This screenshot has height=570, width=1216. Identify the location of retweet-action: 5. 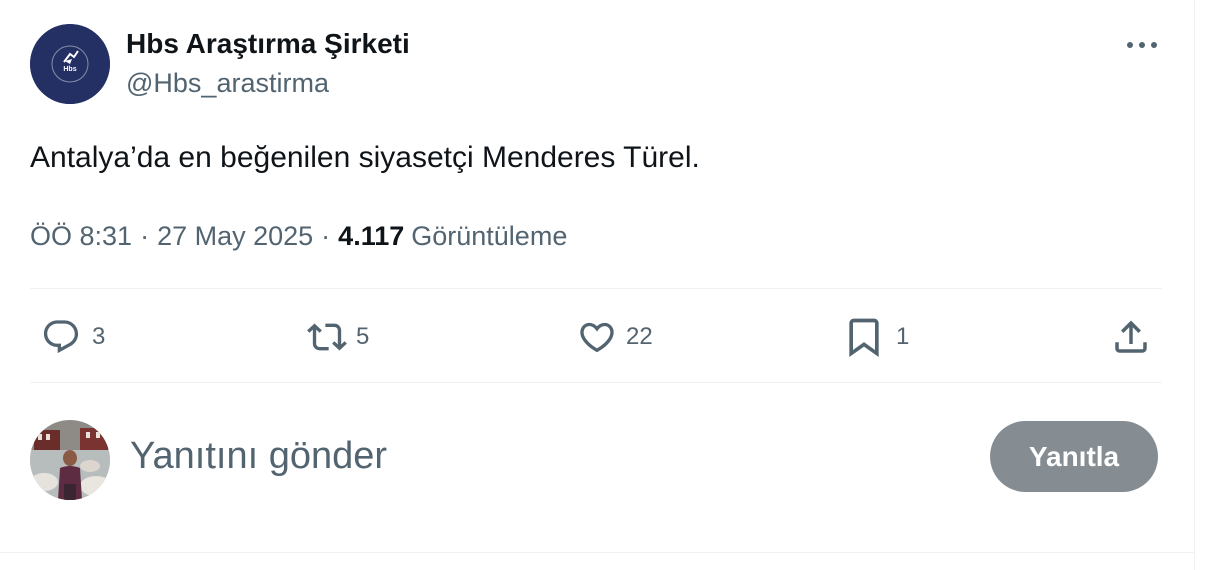
(336, 337).